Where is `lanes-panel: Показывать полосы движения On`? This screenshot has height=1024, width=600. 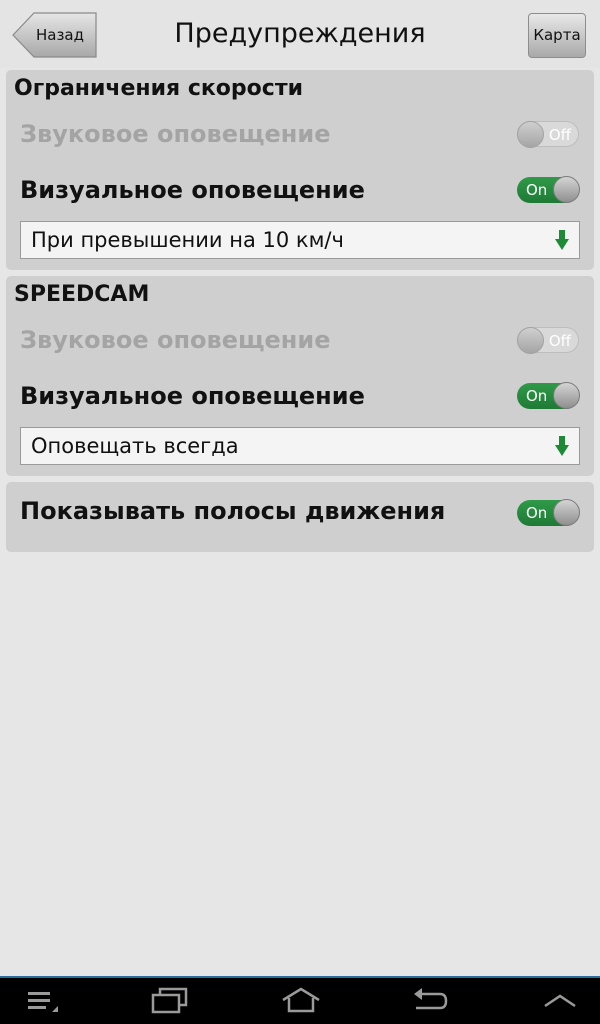
lanes-panel: Показывать полосы движения On is located at coordinates (300, 517).